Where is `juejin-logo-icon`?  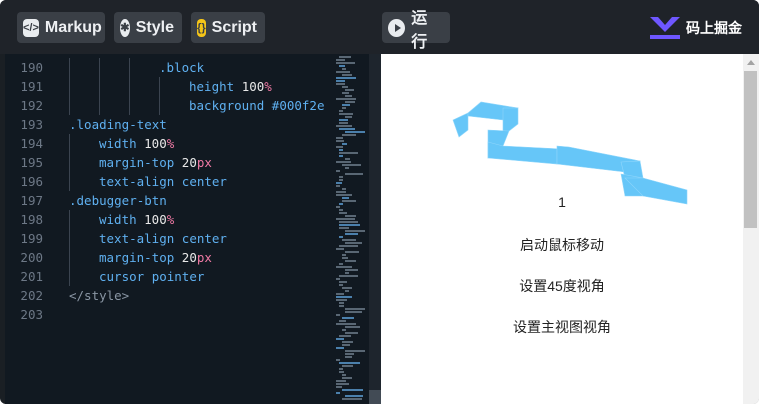 juejin-logo-icon is located at coordinates (665, 28).